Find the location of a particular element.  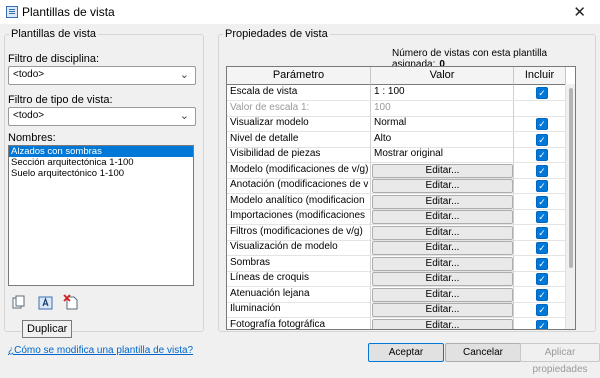

parameter-name: Escala de vista is located at coordinates (264, 91).